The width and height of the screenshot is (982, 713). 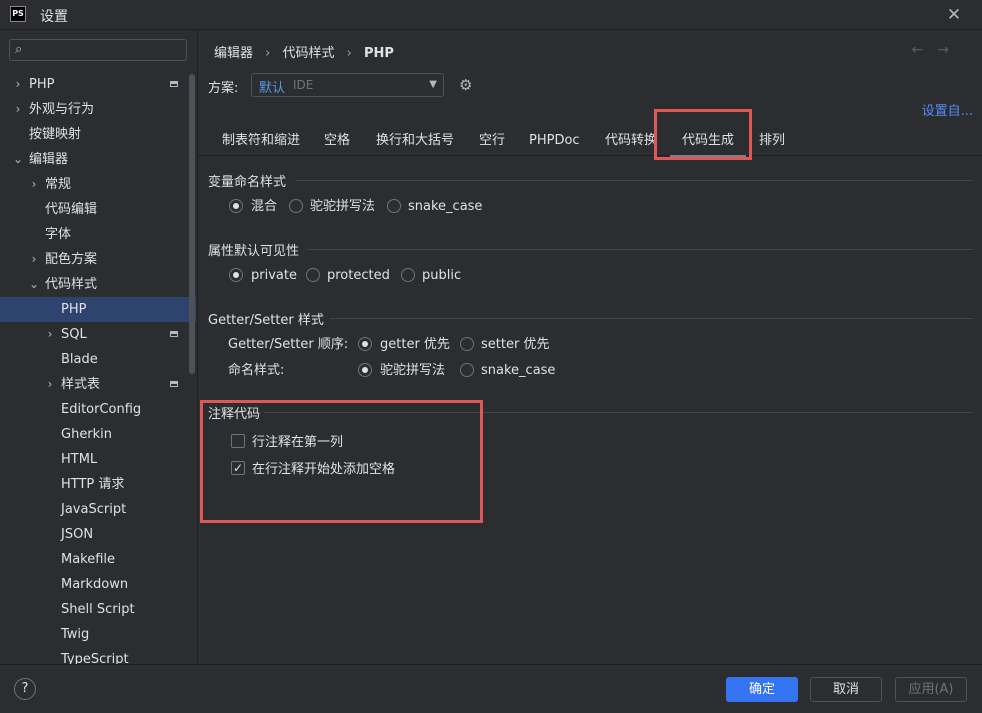 I want to click on sidebar-item-gherkin: Gherkin, so click(x=98, y=434).